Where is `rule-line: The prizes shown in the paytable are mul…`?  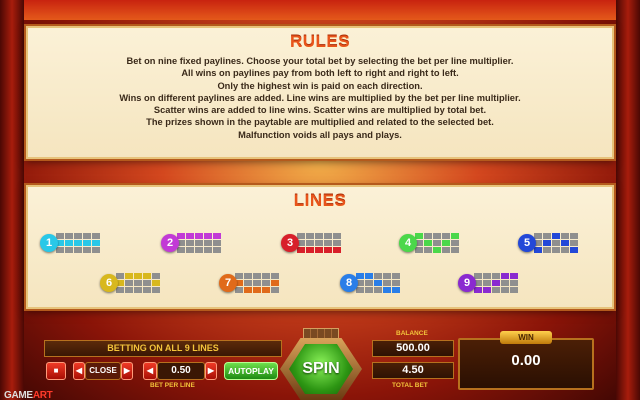
rule-line: The prizes shown in the paytable are mul… is located at coordinates (320, 122).